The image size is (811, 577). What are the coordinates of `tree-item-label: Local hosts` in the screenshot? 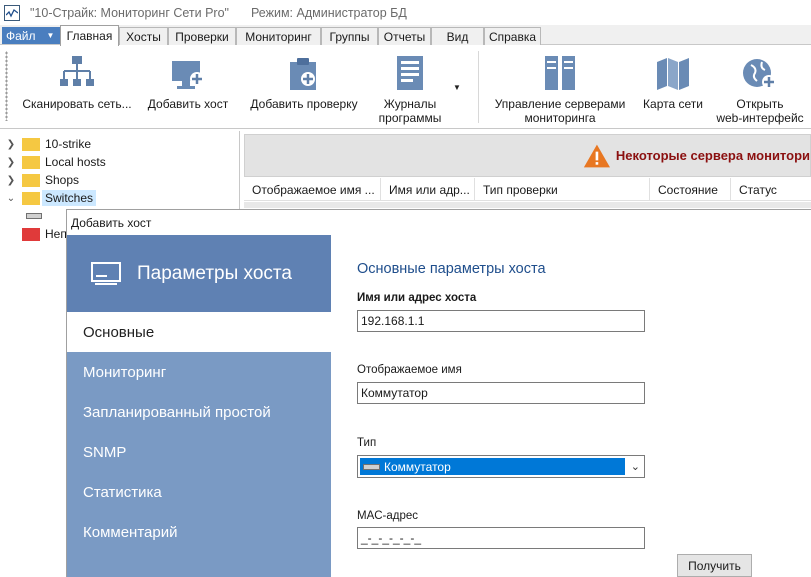 It's located at (75, 162).